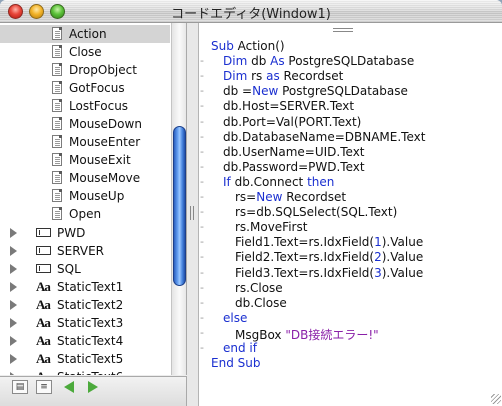  Describe the element at coordinates (85, 160) in the screenshot. I see `event-item: MouseExit` at that location.